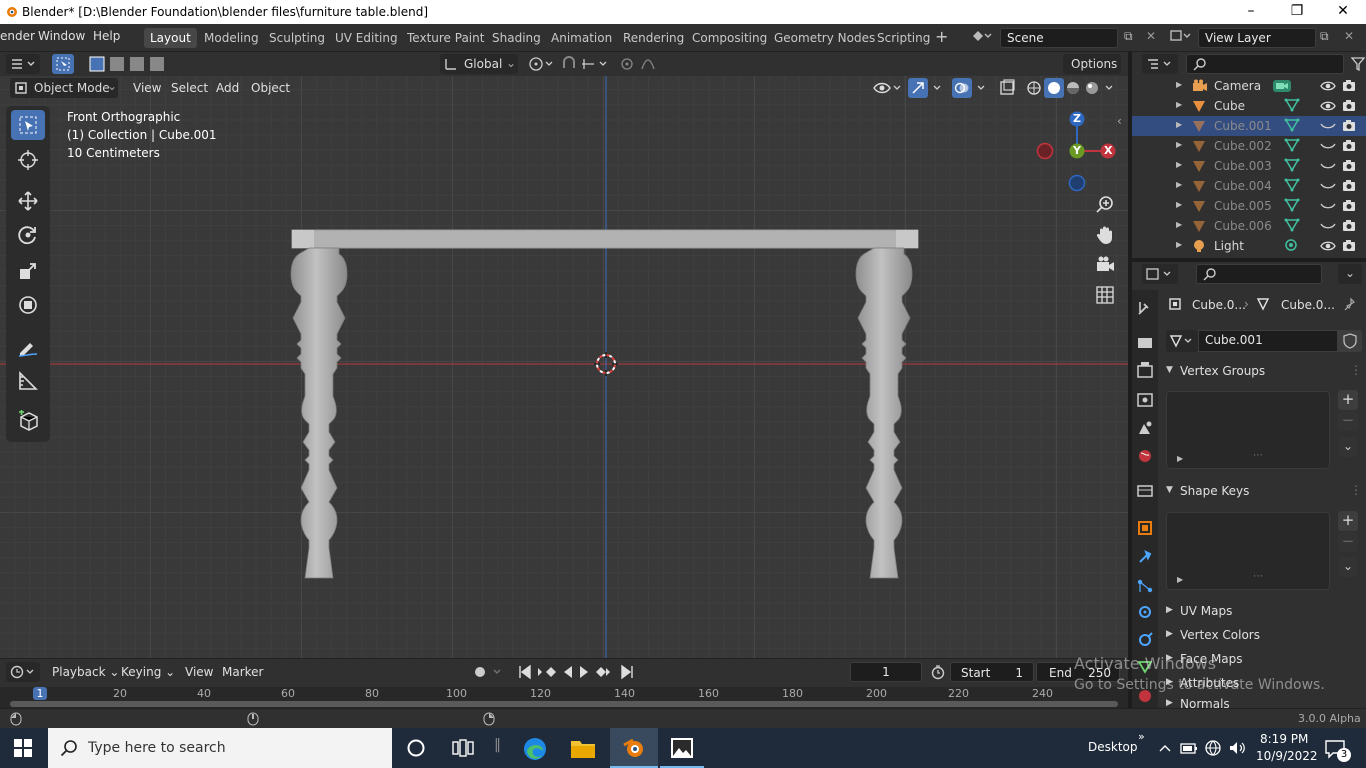 This screenshot has height=768, width=1366. What do you see at coordinates (1258, 576) in the screenshot?
I see `list-resize-handle-icon: ⋯` at bounding box center [1258, 576].